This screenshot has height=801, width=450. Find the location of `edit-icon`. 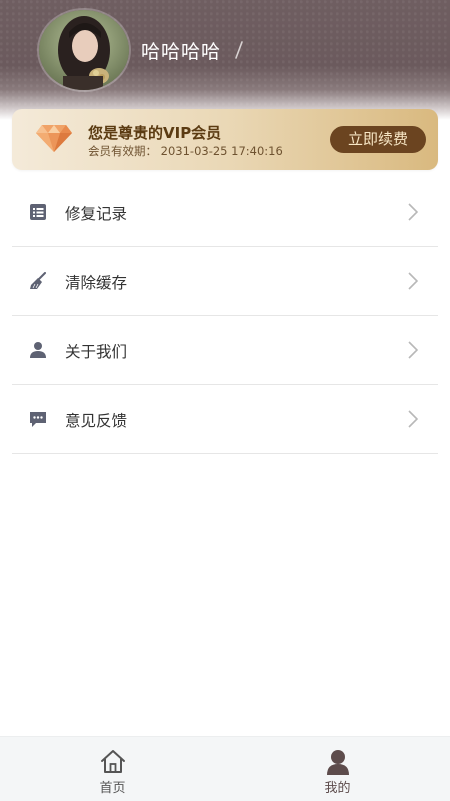

edit-icon is located at coordinates (239, 50).